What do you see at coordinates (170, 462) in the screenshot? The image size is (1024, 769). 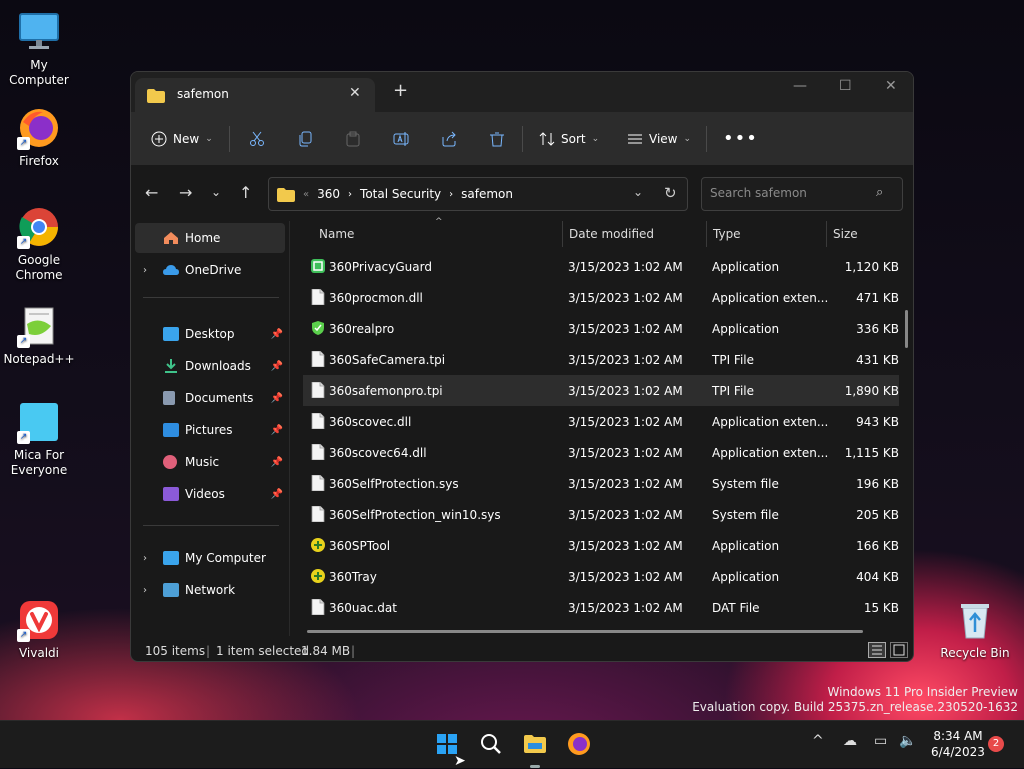 I see `music-icon` at bounding box center [170, 462].